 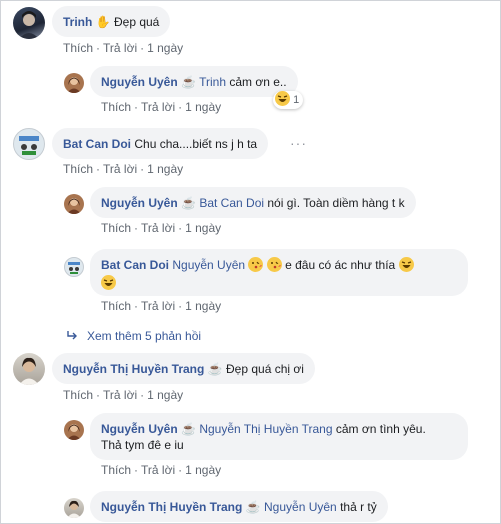 What do you see at coordinates (212, 82) in the screenshot?
I see `mention-link: Trinh` at bounding box center [212, 82].